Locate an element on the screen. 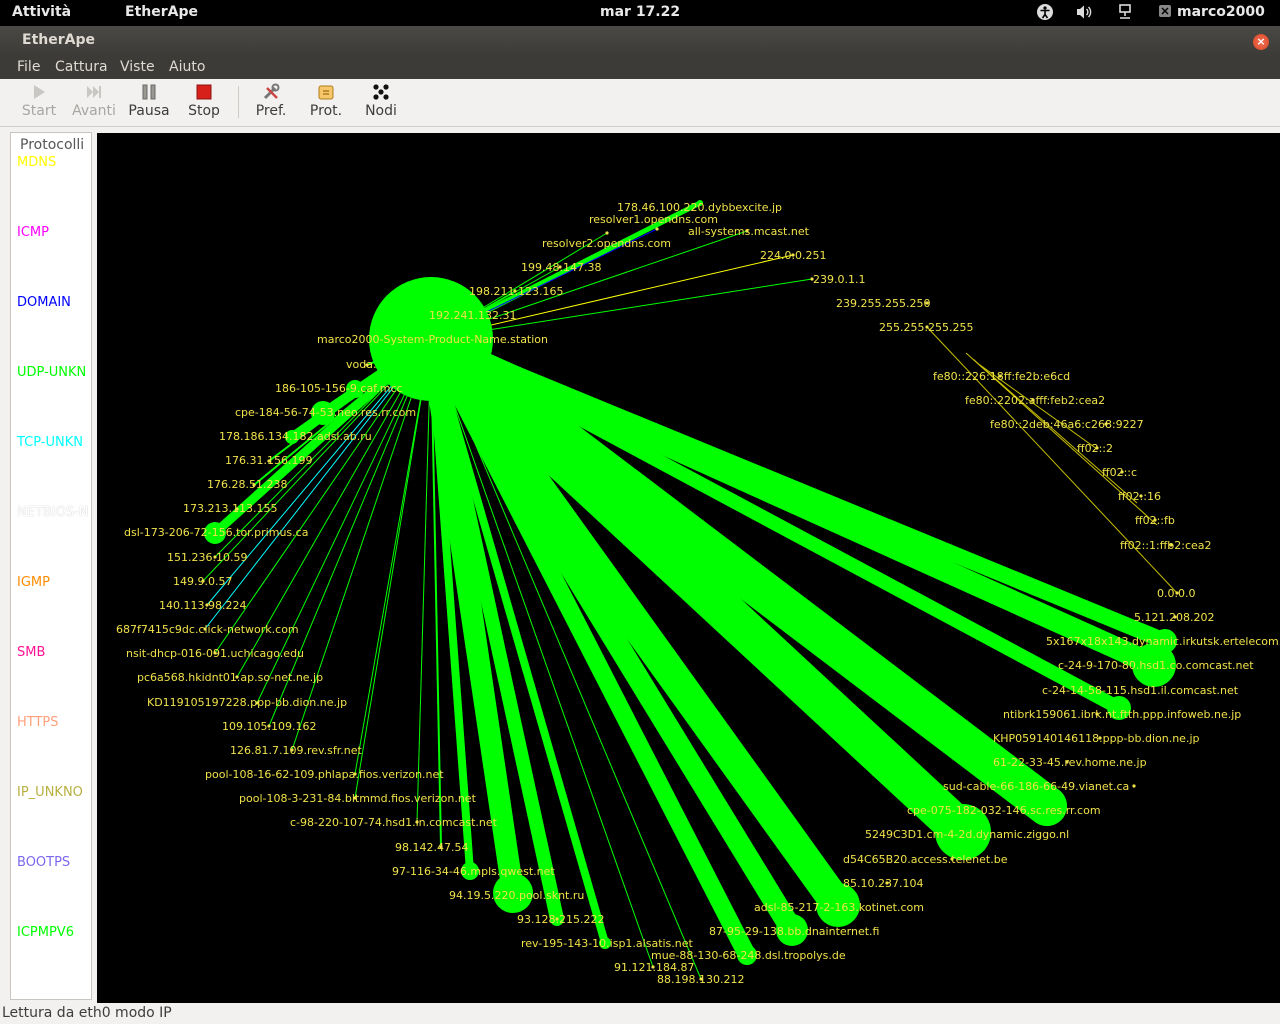  legend-protocol: UDP-UNKN is located at coordinates (52, 372).